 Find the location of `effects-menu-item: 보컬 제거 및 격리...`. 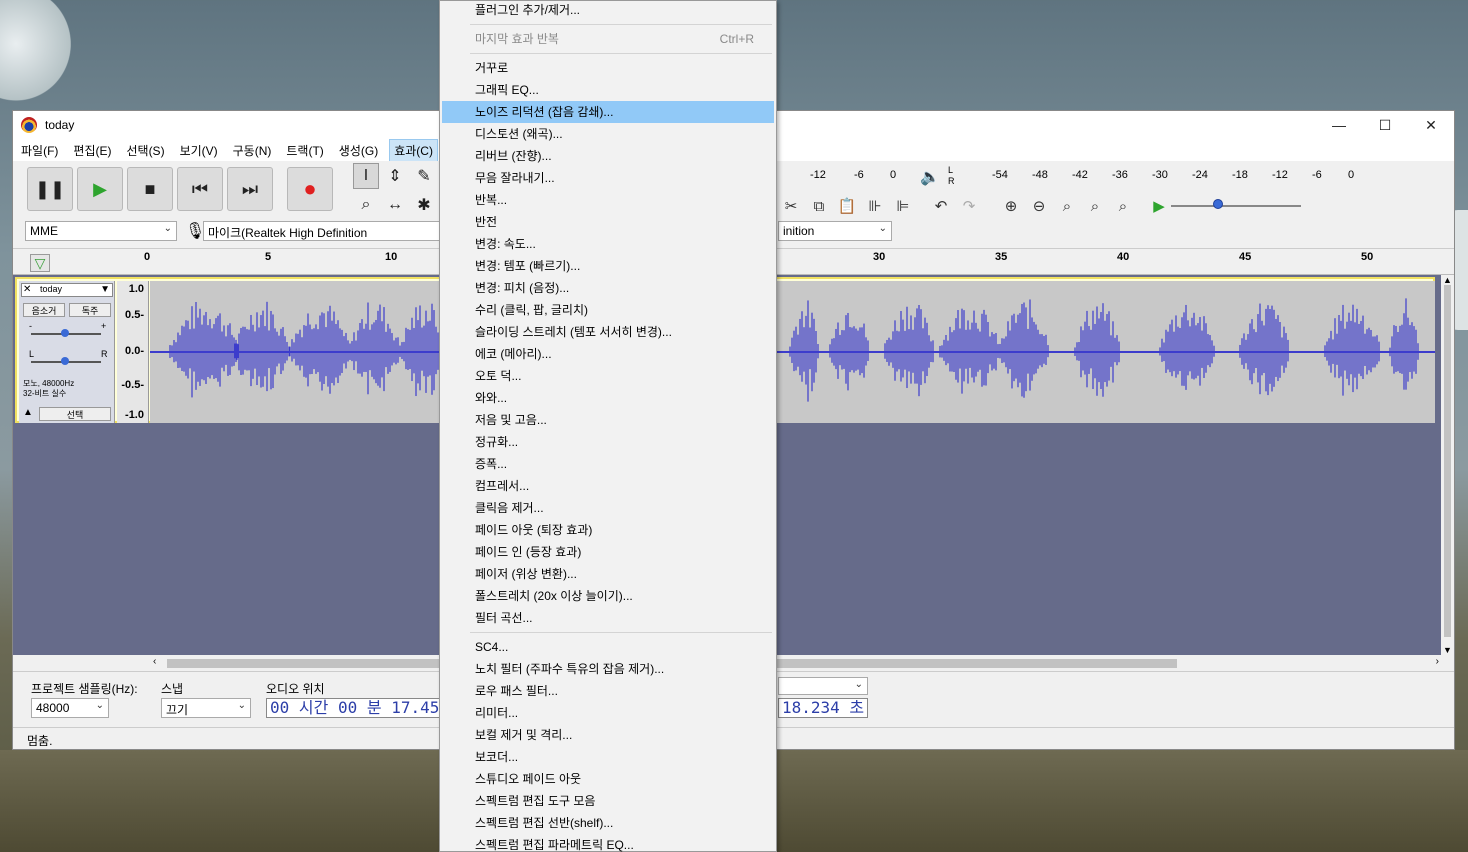

effects-menu-item: 보컬 제거 및 격리... is located at coordinates (608, 735).